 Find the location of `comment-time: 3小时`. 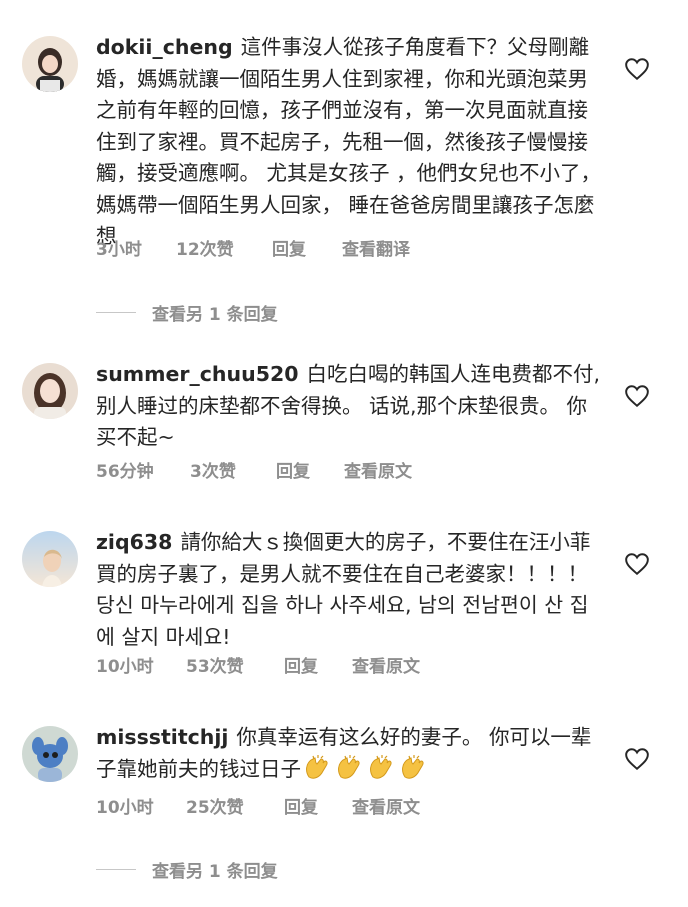

comment-time: 3小时 is located at coordinates (119, 250).